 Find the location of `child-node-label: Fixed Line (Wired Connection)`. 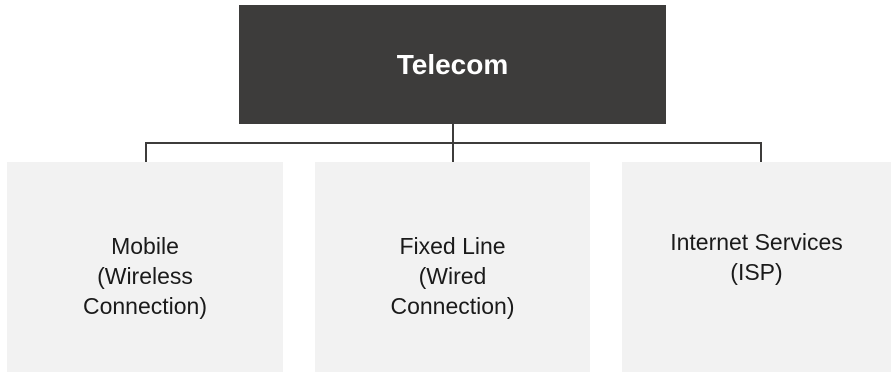

child-node-label: Fixed Line (Wired Connection) is located at coordinates (452, 276).